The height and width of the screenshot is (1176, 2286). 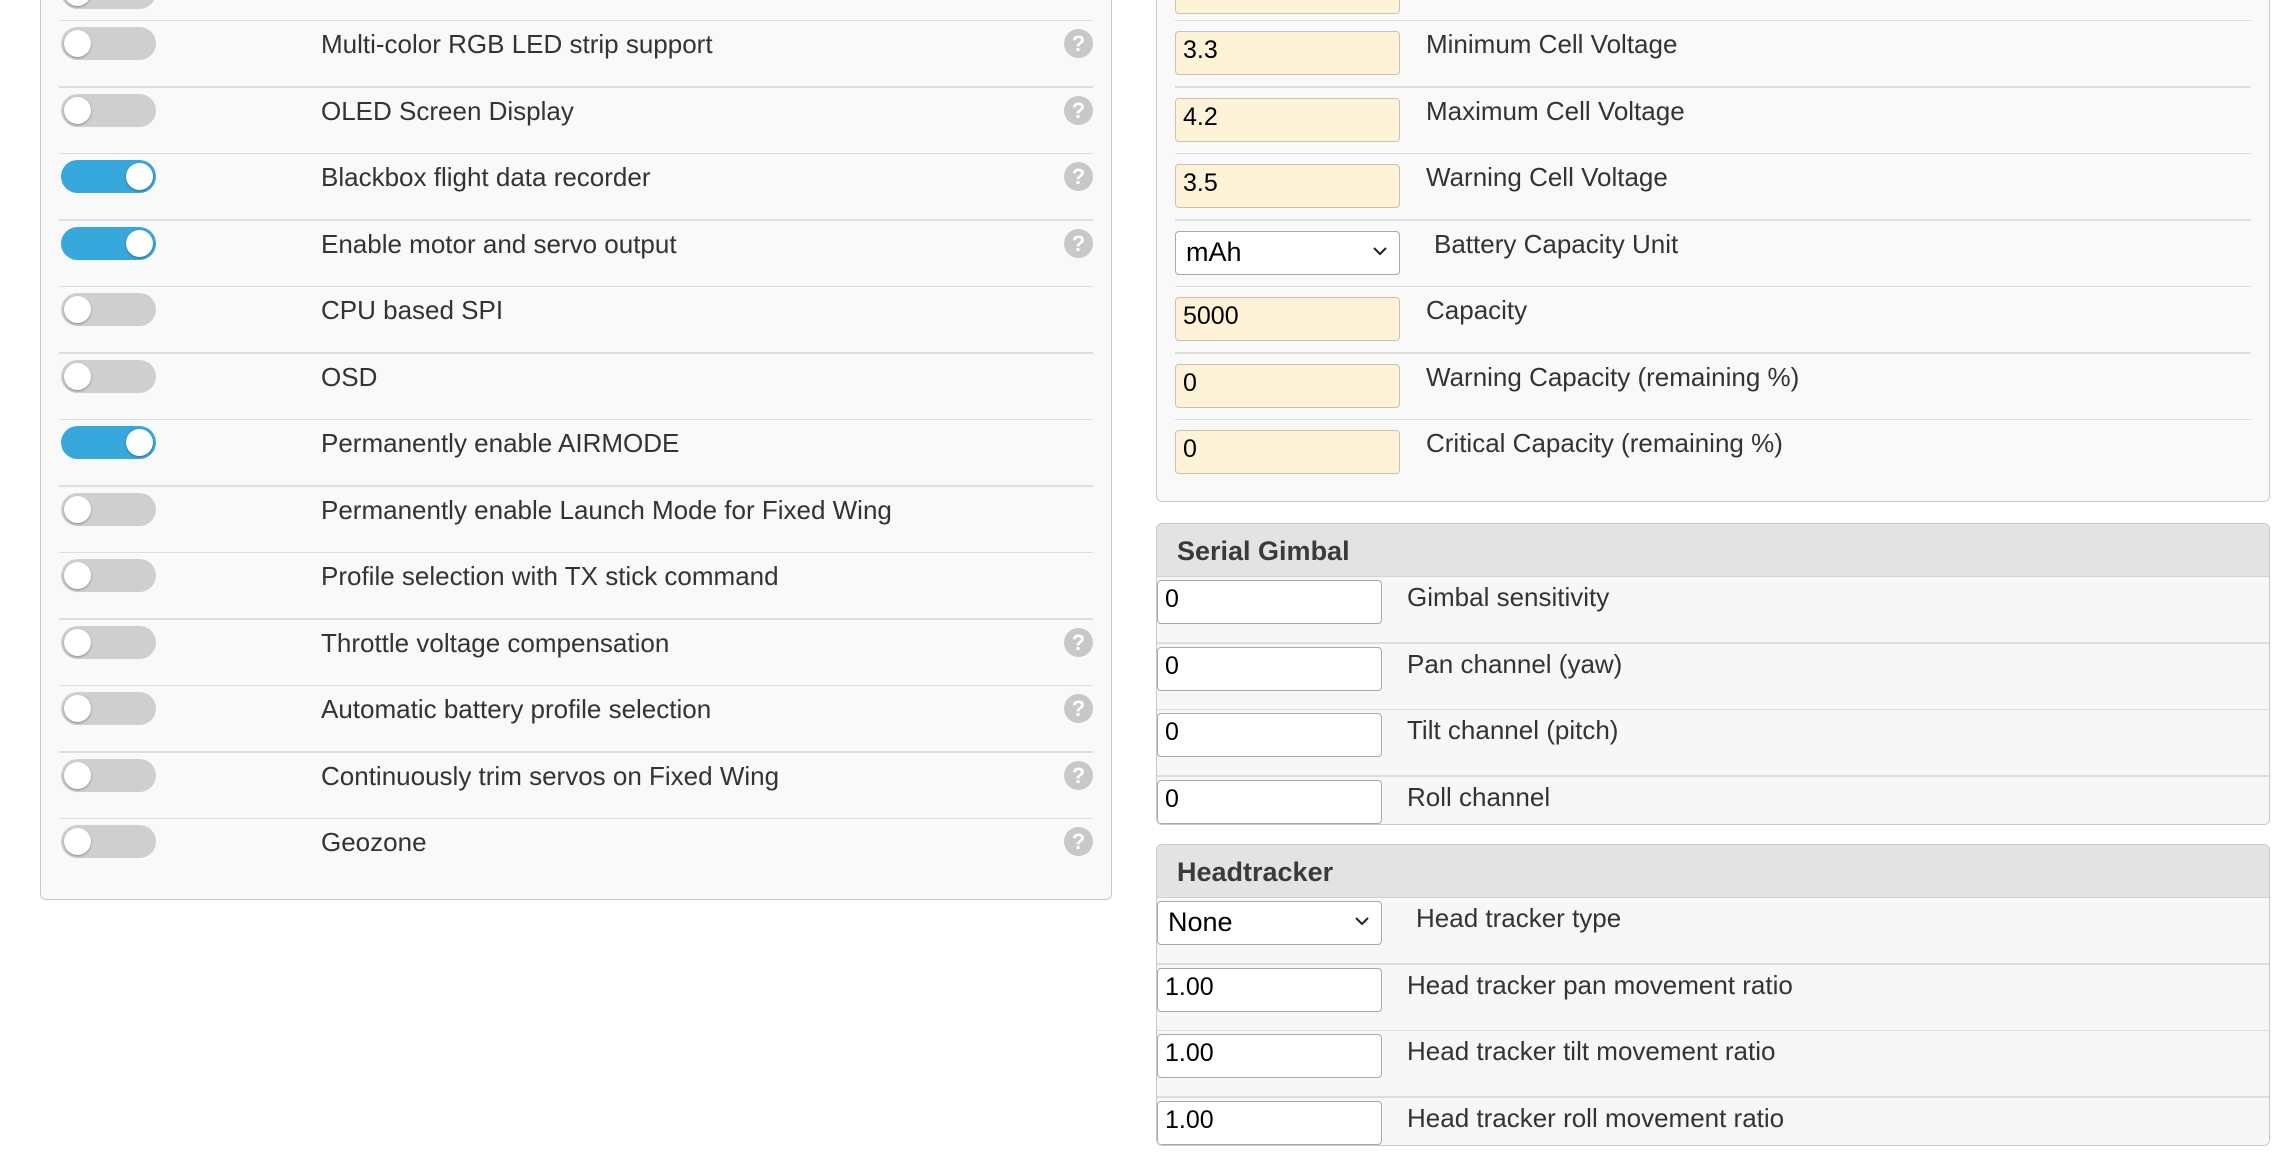 I want to click on battery-label: Warning Capacity (remaining %), so click(x=1613, y=376).